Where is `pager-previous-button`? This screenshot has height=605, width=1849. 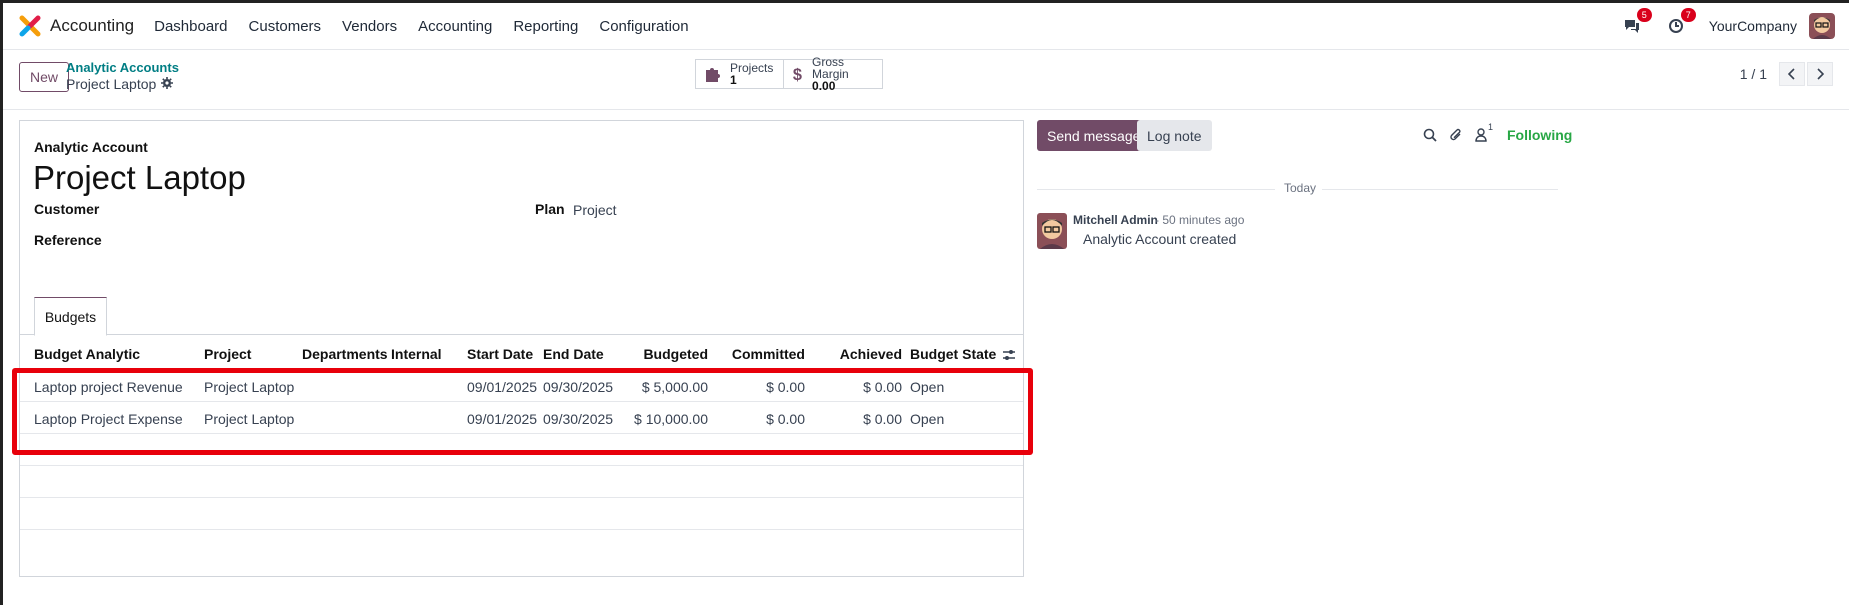 pager-previous-button is located at coordinates (1792, 74).